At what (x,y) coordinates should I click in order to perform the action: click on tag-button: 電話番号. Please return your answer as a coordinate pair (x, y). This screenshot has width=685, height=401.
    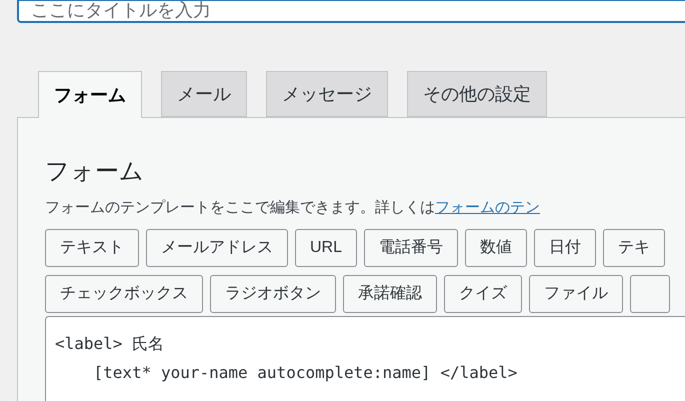
    Looking at the image, I should click on (411, 247).